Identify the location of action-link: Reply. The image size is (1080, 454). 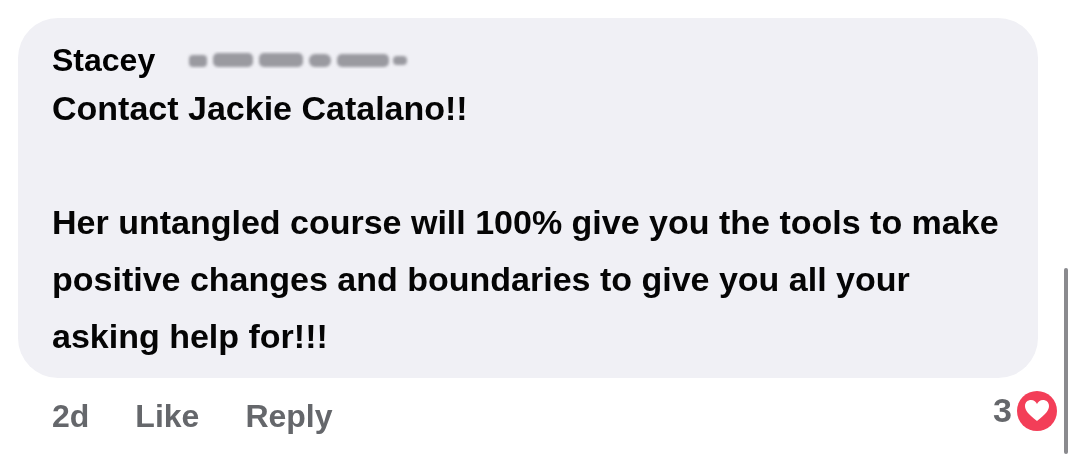
(289, 416).